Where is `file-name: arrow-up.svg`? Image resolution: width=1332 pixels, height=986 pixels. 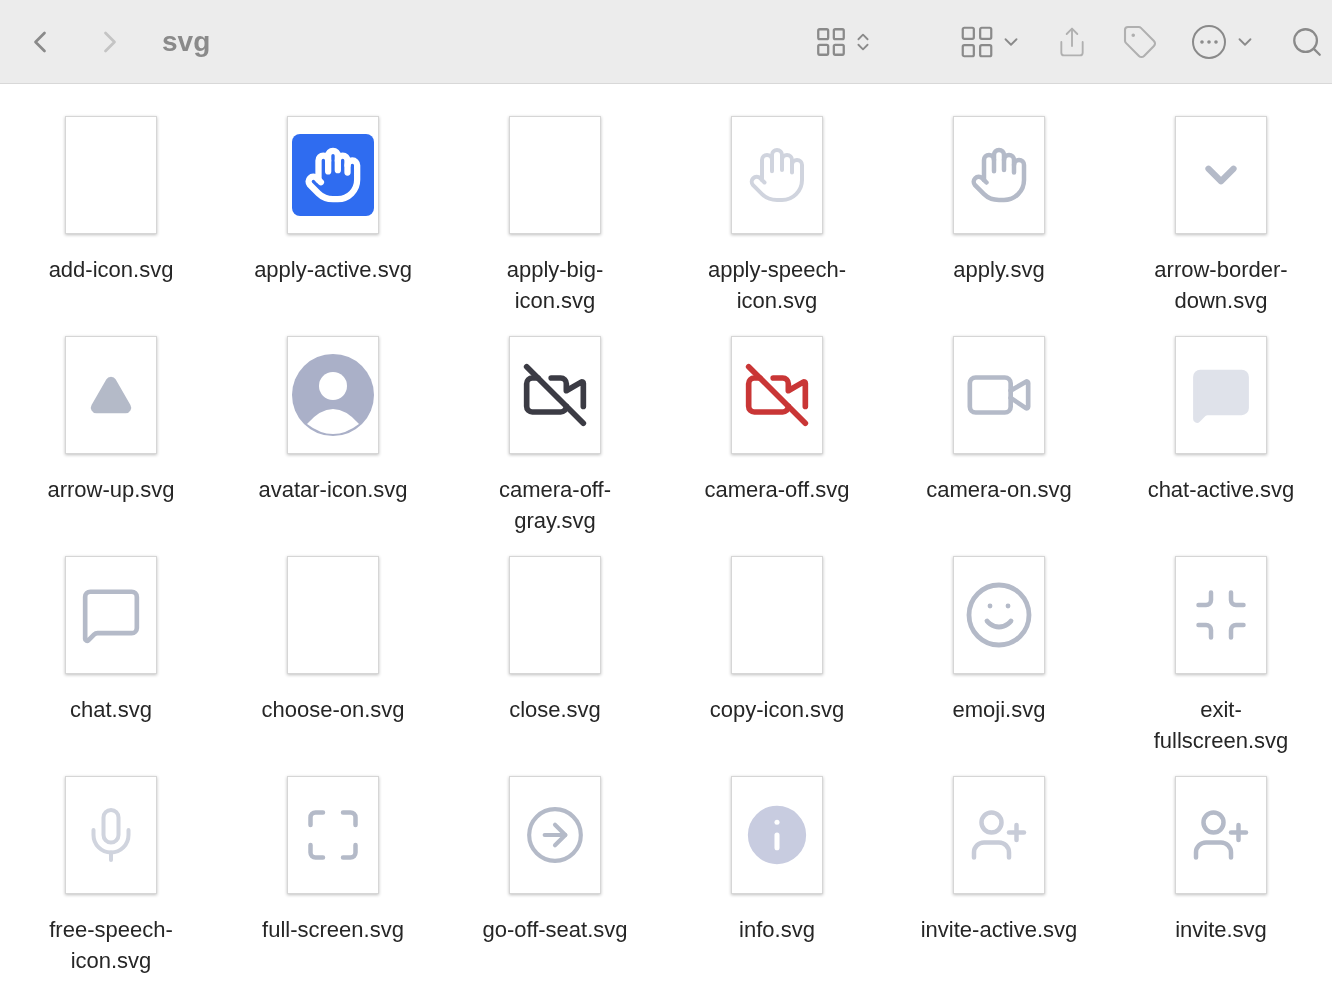 file-name: arrow-up.svg is located at coordinates (111, 489).